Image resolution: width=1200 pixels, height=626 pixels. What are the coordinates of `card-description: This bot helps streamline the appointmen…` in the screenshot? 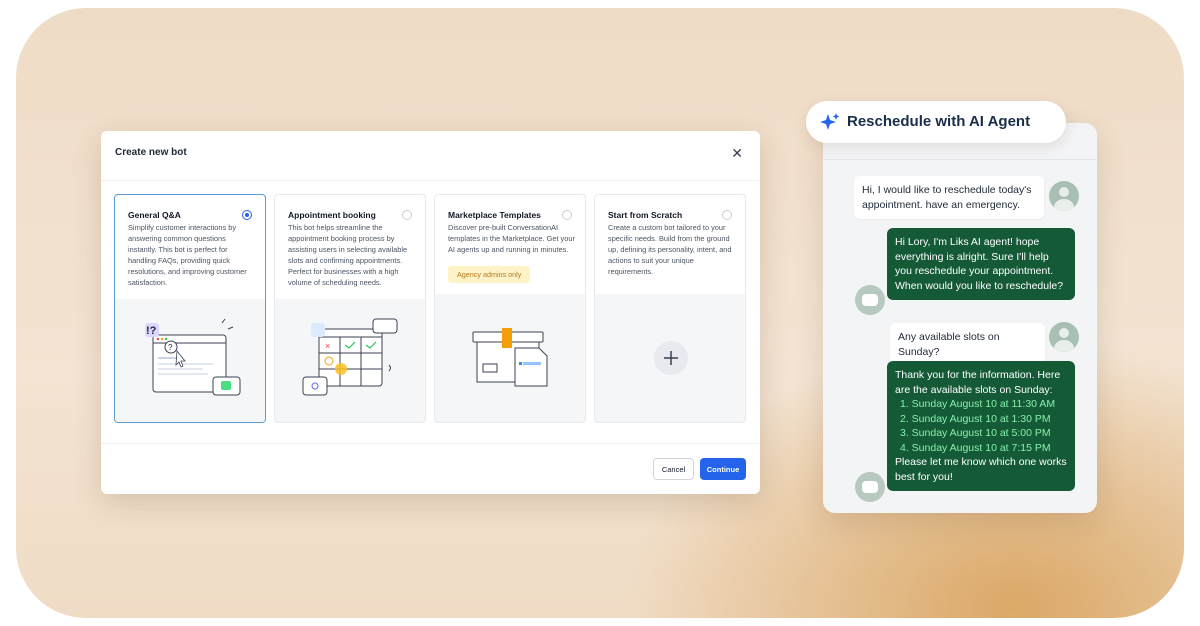 It's located at (348, 255).